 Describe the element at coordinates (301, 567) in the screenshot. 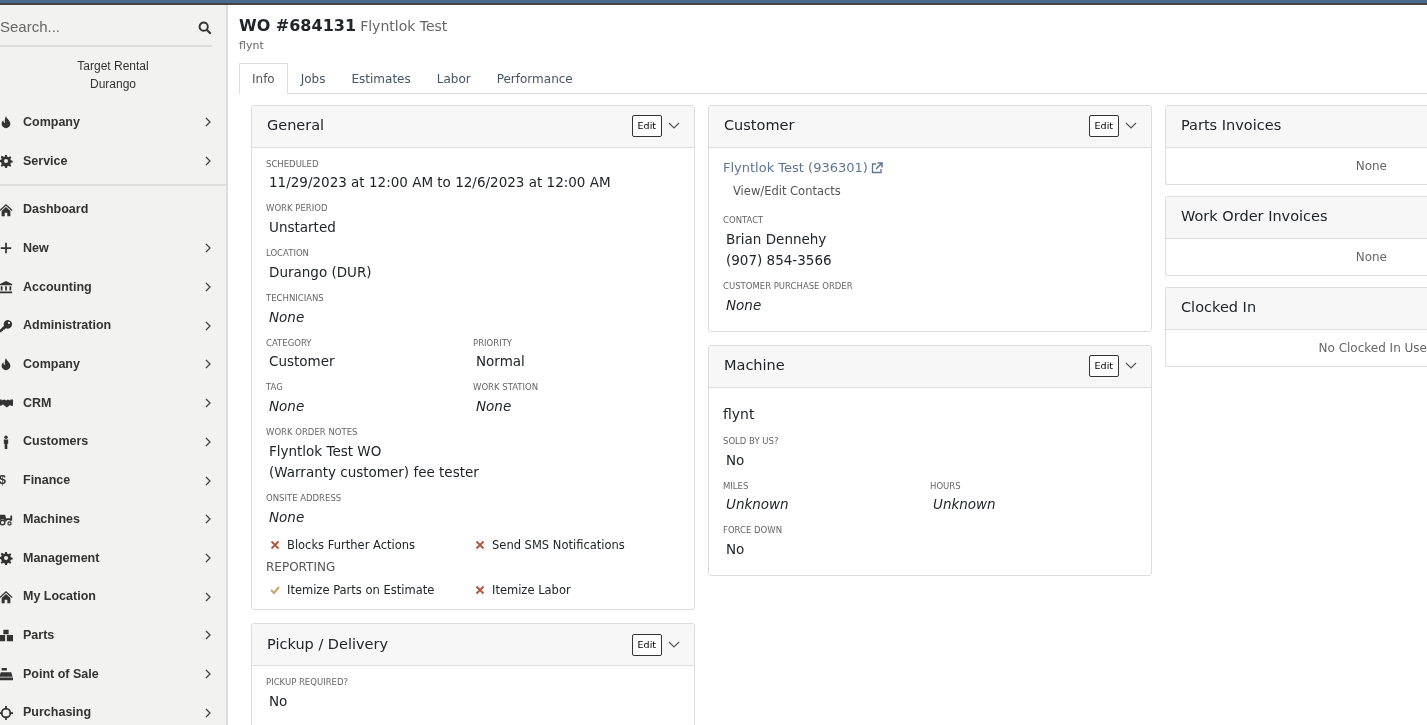

I see `section-heading: REPORTING` at that location.